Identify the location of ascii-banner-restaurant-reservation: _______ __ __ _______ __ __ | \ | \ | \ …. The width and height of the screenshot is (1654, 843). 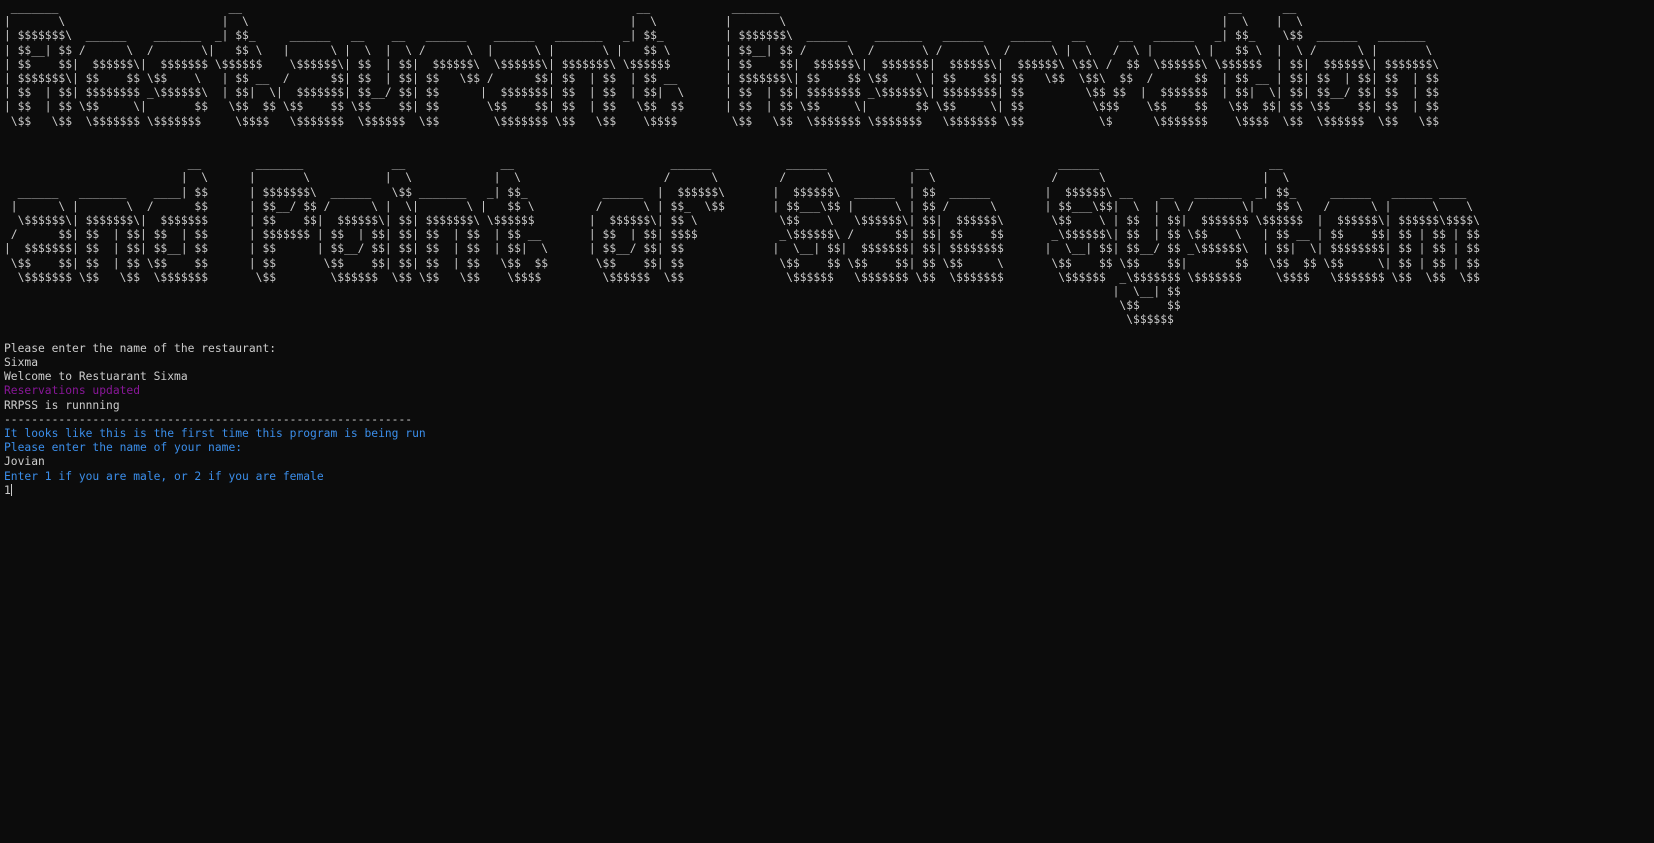
(722, 64).